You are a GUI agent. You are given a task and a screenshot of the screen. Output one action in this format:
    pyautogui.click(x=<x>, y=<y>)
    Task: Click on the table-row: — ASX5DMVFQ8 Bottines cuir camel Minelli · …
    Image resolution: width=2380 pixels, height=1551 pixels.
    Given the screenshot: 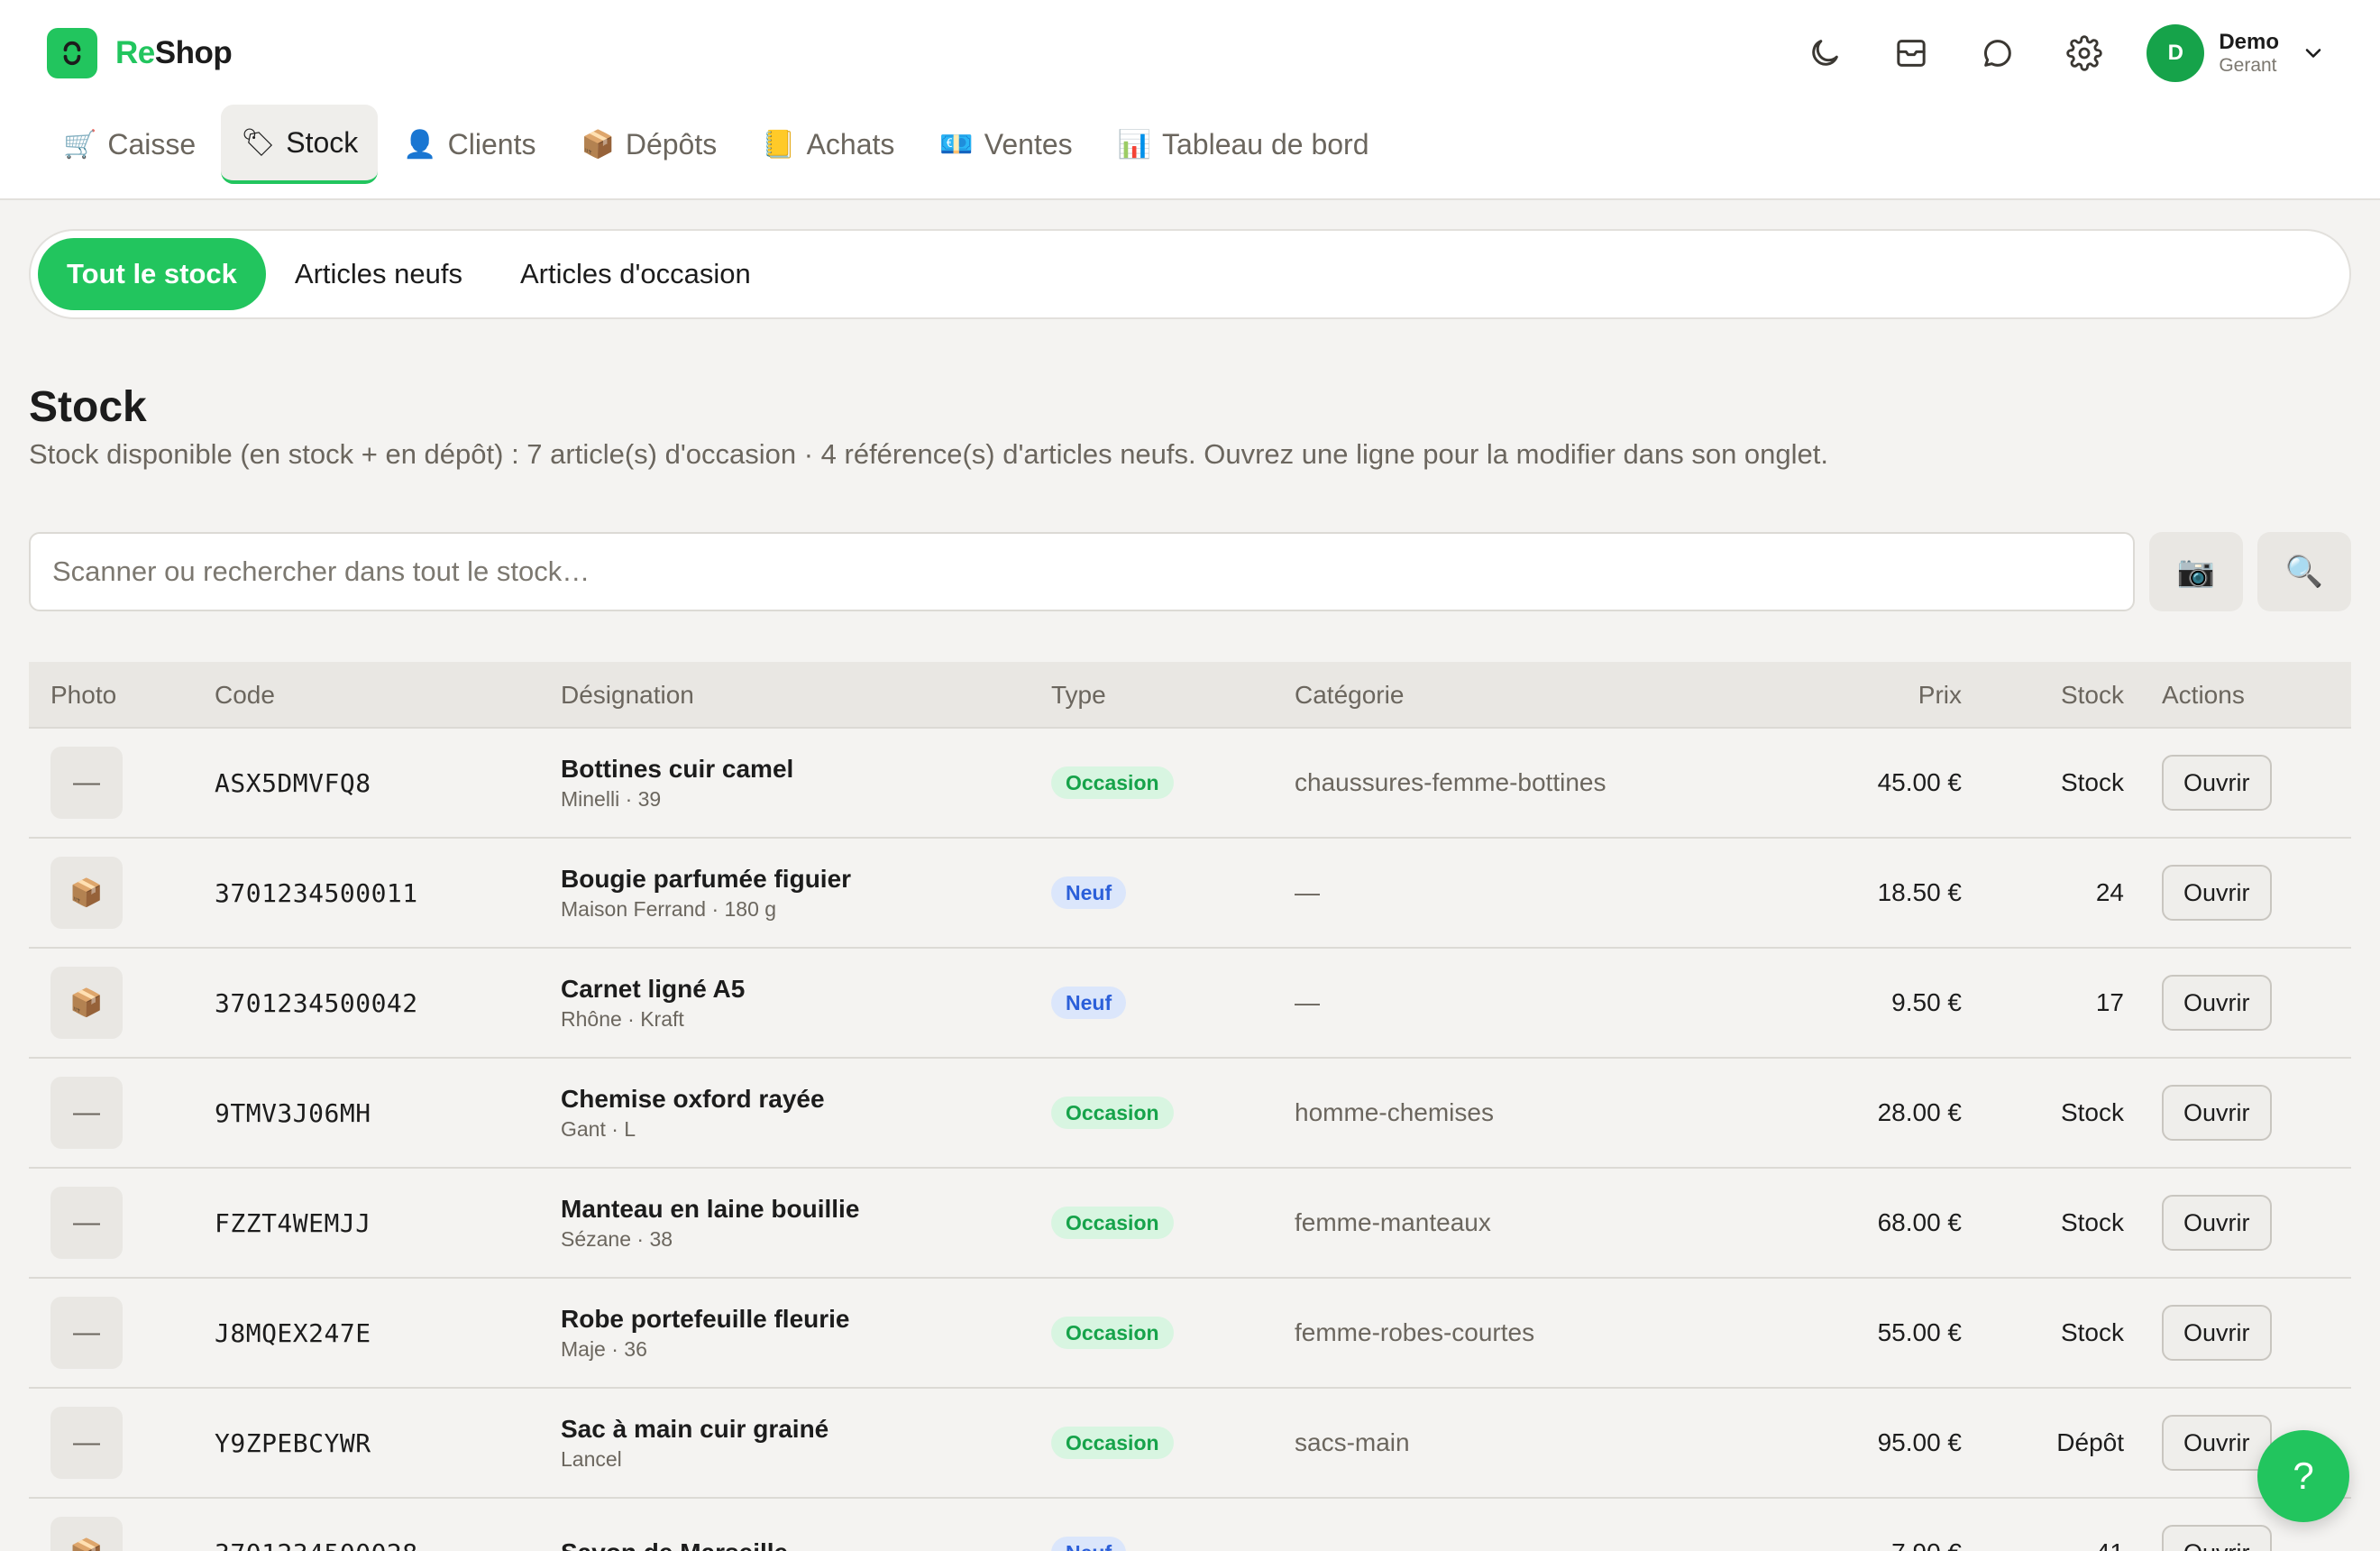 What is the action you would take?
    pyautogui.click(x=1190, y=784)
    